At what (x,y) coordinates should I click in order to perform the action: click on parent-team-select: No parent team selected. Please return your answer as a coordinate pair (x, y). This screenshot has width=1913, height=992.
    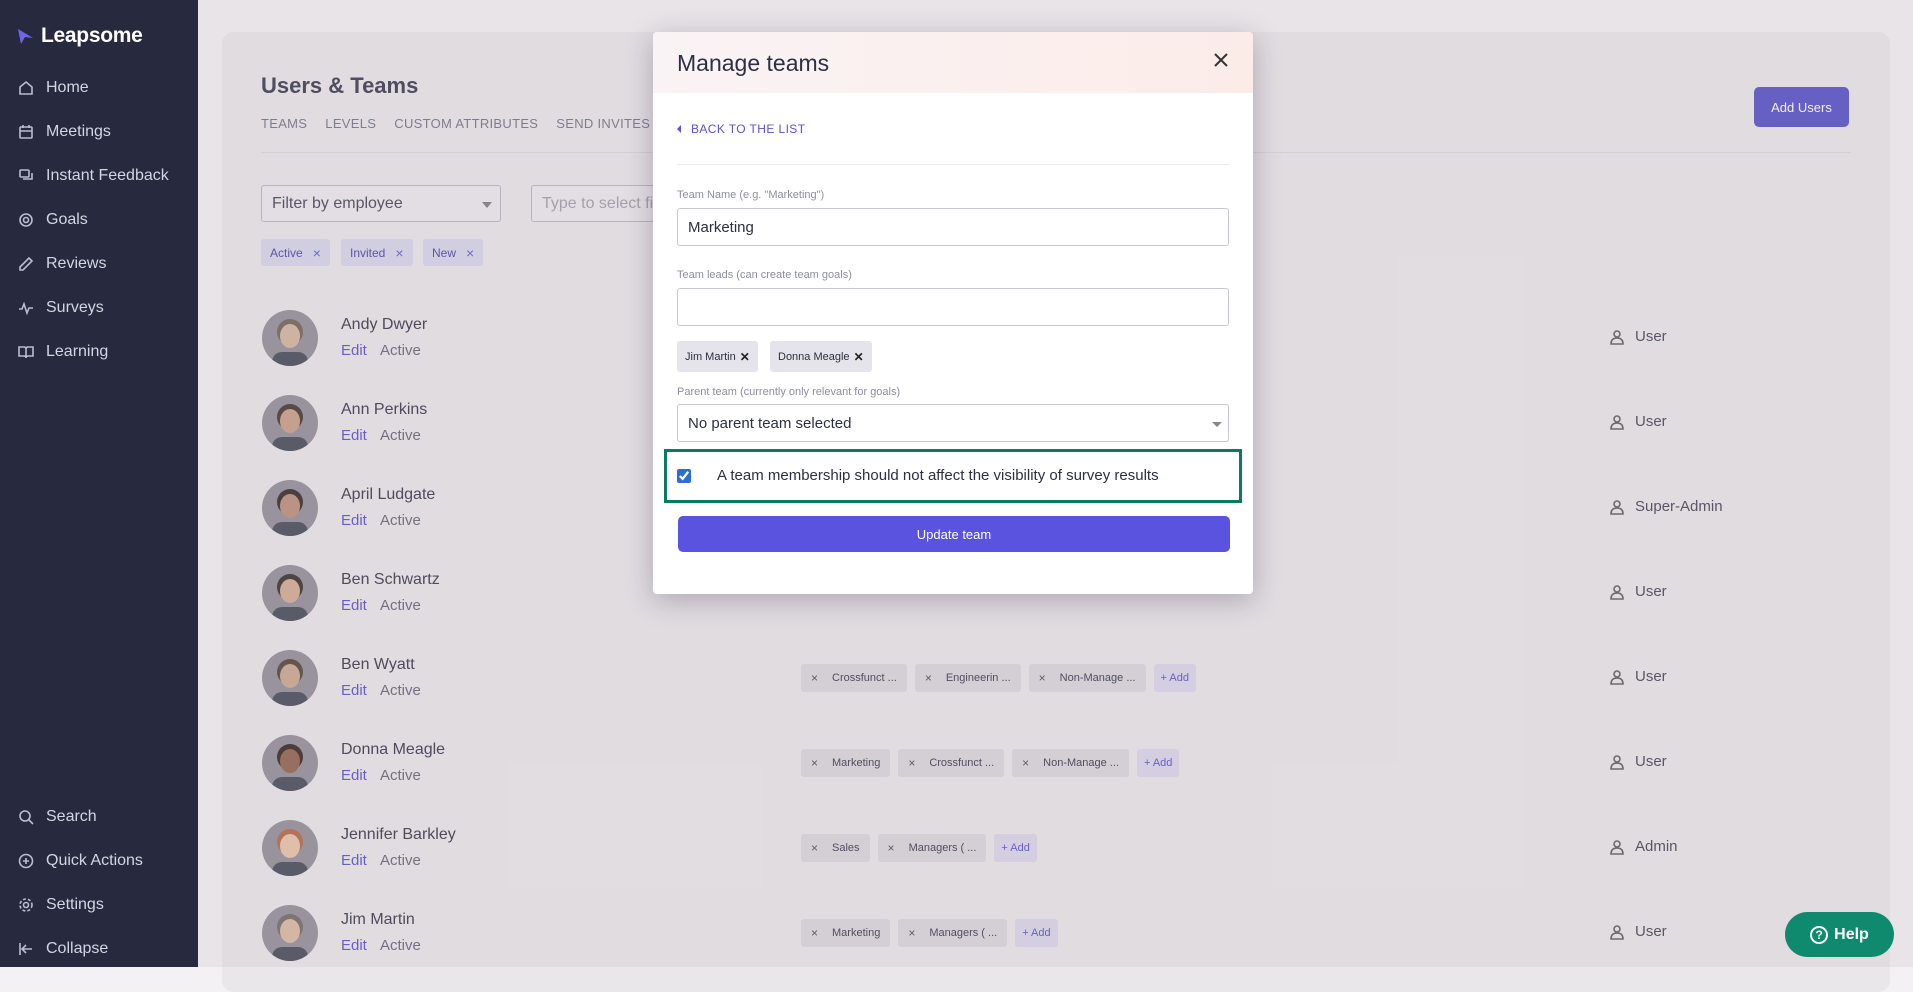
    Looking at the image, I should click on (953, 423).